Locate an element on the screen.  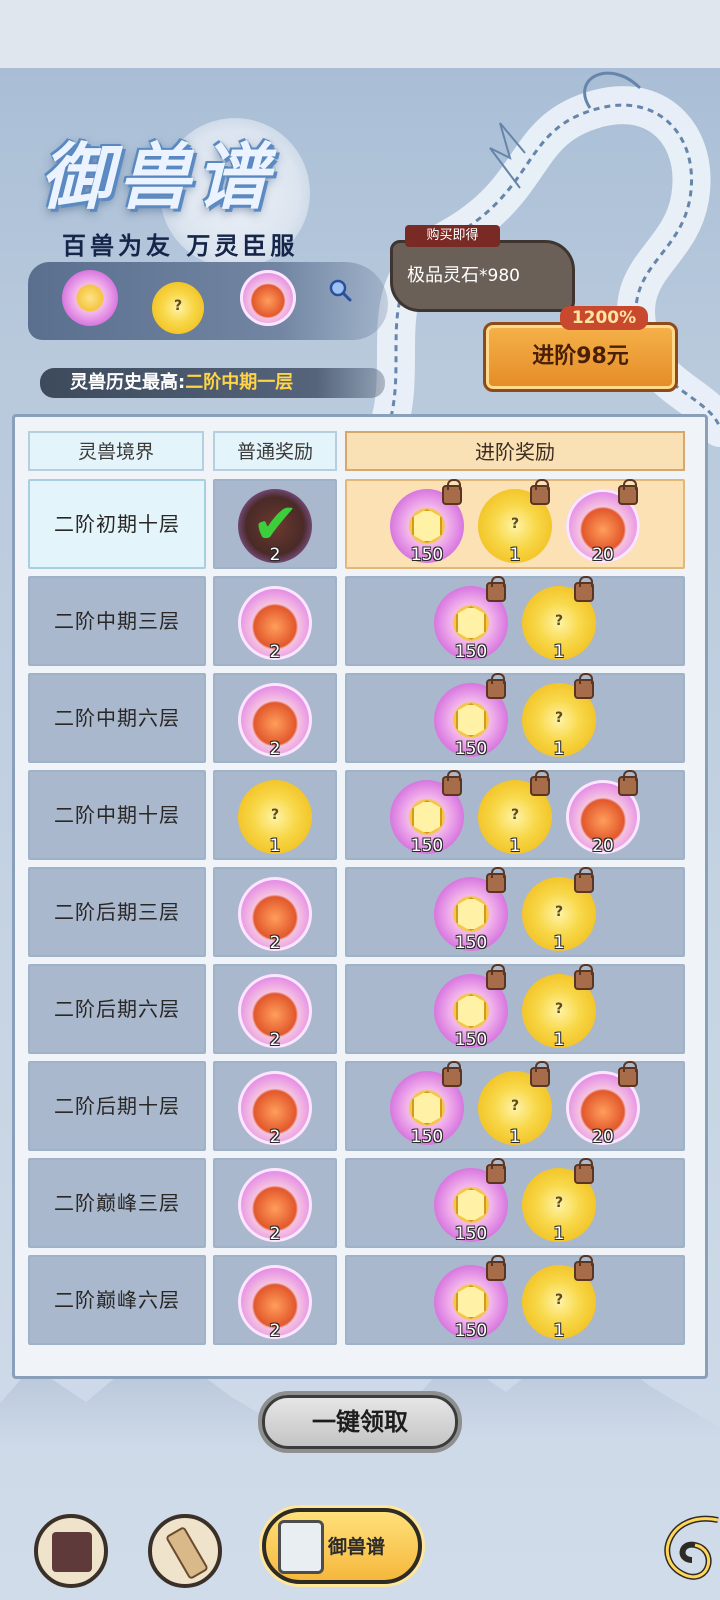
realm-label: 二阶中期十层 is located at coordinates (117, 815).